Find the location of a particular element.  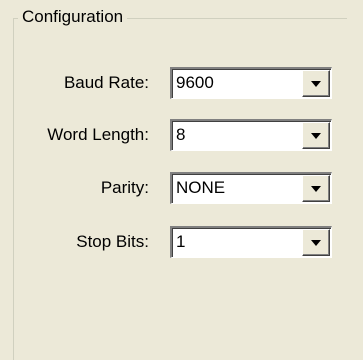

stop-bits-combobox: 1 is located at coordinates (251, 242).